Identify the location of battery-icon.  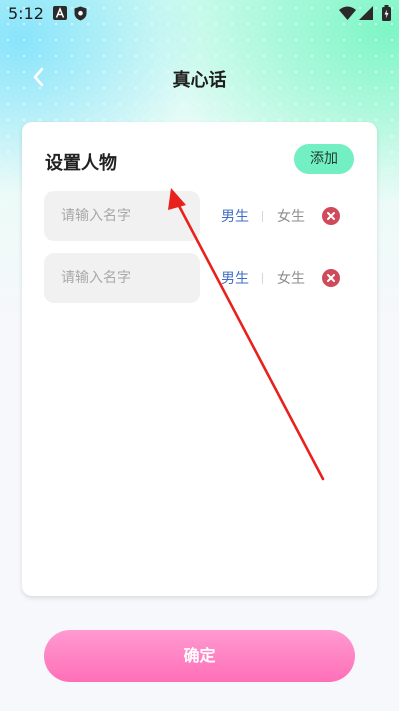
(386, 13).